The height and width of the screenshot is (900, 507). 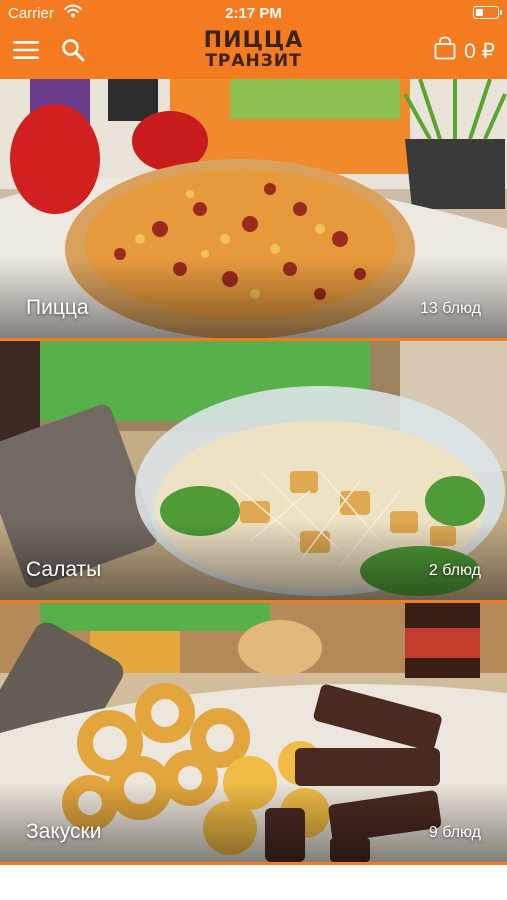 What do you see at coordinates (253, 61) in the screenshot?
I see `logo-line-2: ТРАНЗИТ` at bounding box center [253, 61].